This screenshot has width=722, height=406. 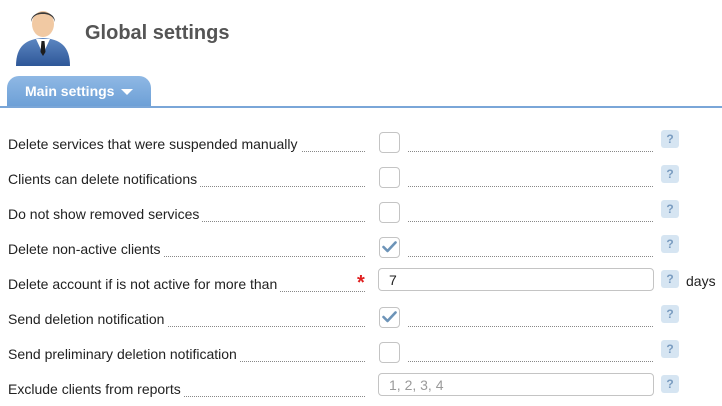 What do you see at coordinates (124, 354) in the screenshot?
I see `setting-label: Send preliminary deletion notification` at bounding box center [124, 354].